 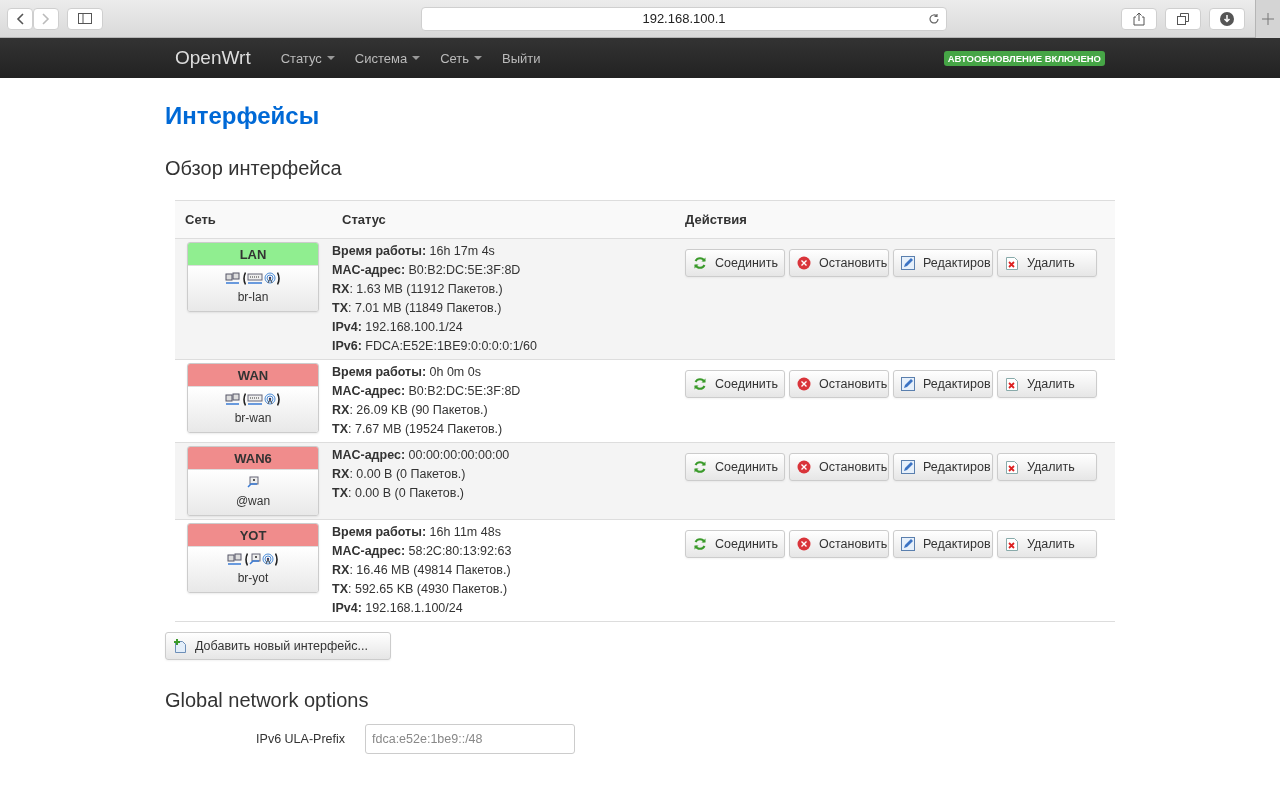 I want to click on status-line: Время работы: 0h 0m 0s, so click(x=407, y=372).